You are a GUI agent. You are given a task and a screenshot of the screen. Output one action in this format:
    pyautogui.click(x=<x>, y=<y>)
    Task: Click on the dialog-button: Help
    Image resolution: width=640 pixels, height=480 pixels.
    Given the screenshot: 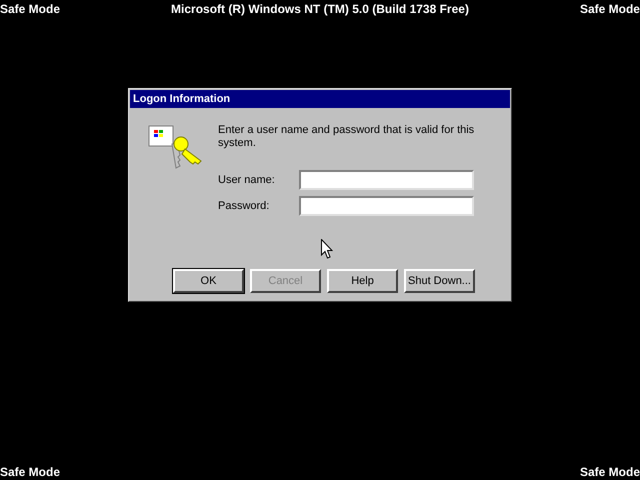 What is the action you would take?
    pyautogui.click(x=362, y=281)
    